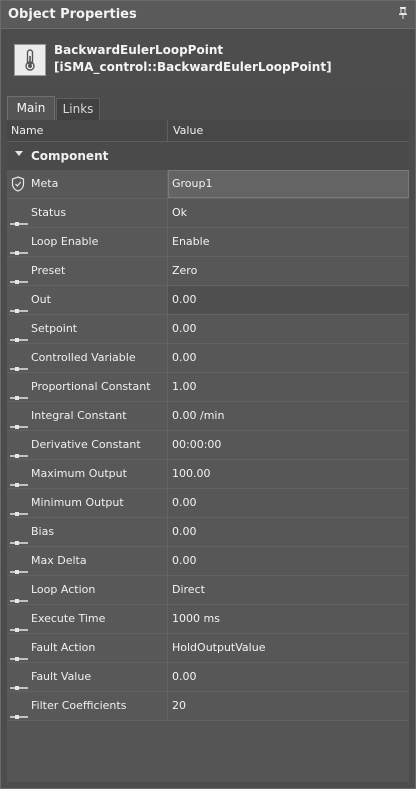 Image resolution: width=416 pixels, height=789 pixels. I want to click on property-name-cell: Minimum Output, so click(87, 503).